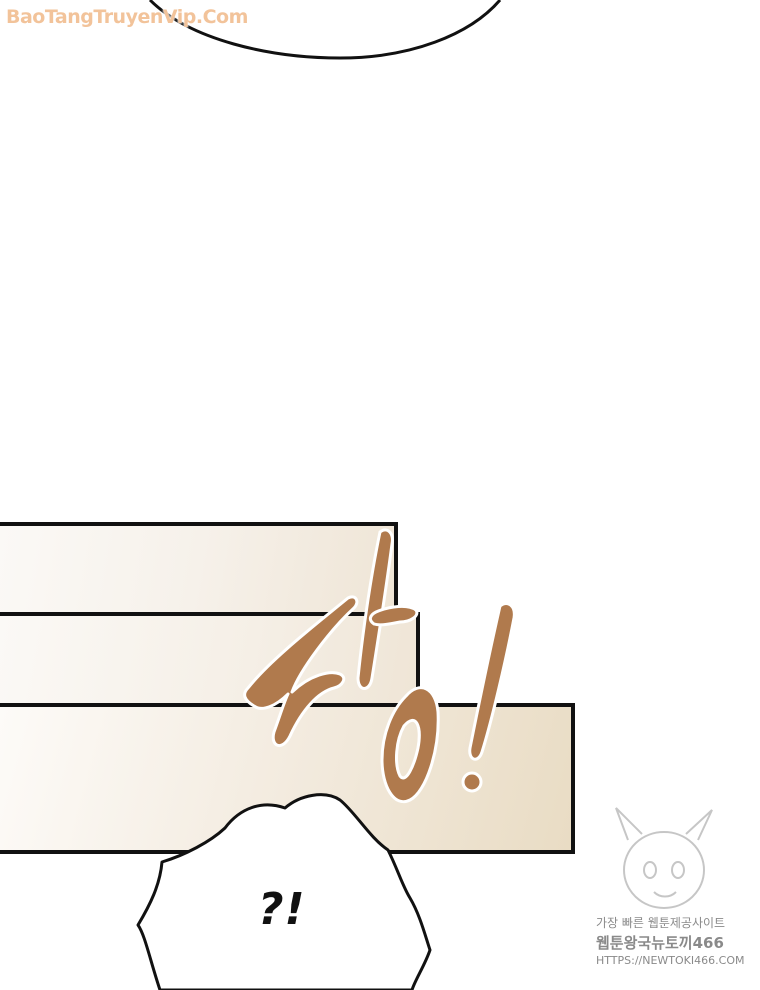 The image size is (760, 990). I want to click on shout-text: ?!, so click(282, 909).